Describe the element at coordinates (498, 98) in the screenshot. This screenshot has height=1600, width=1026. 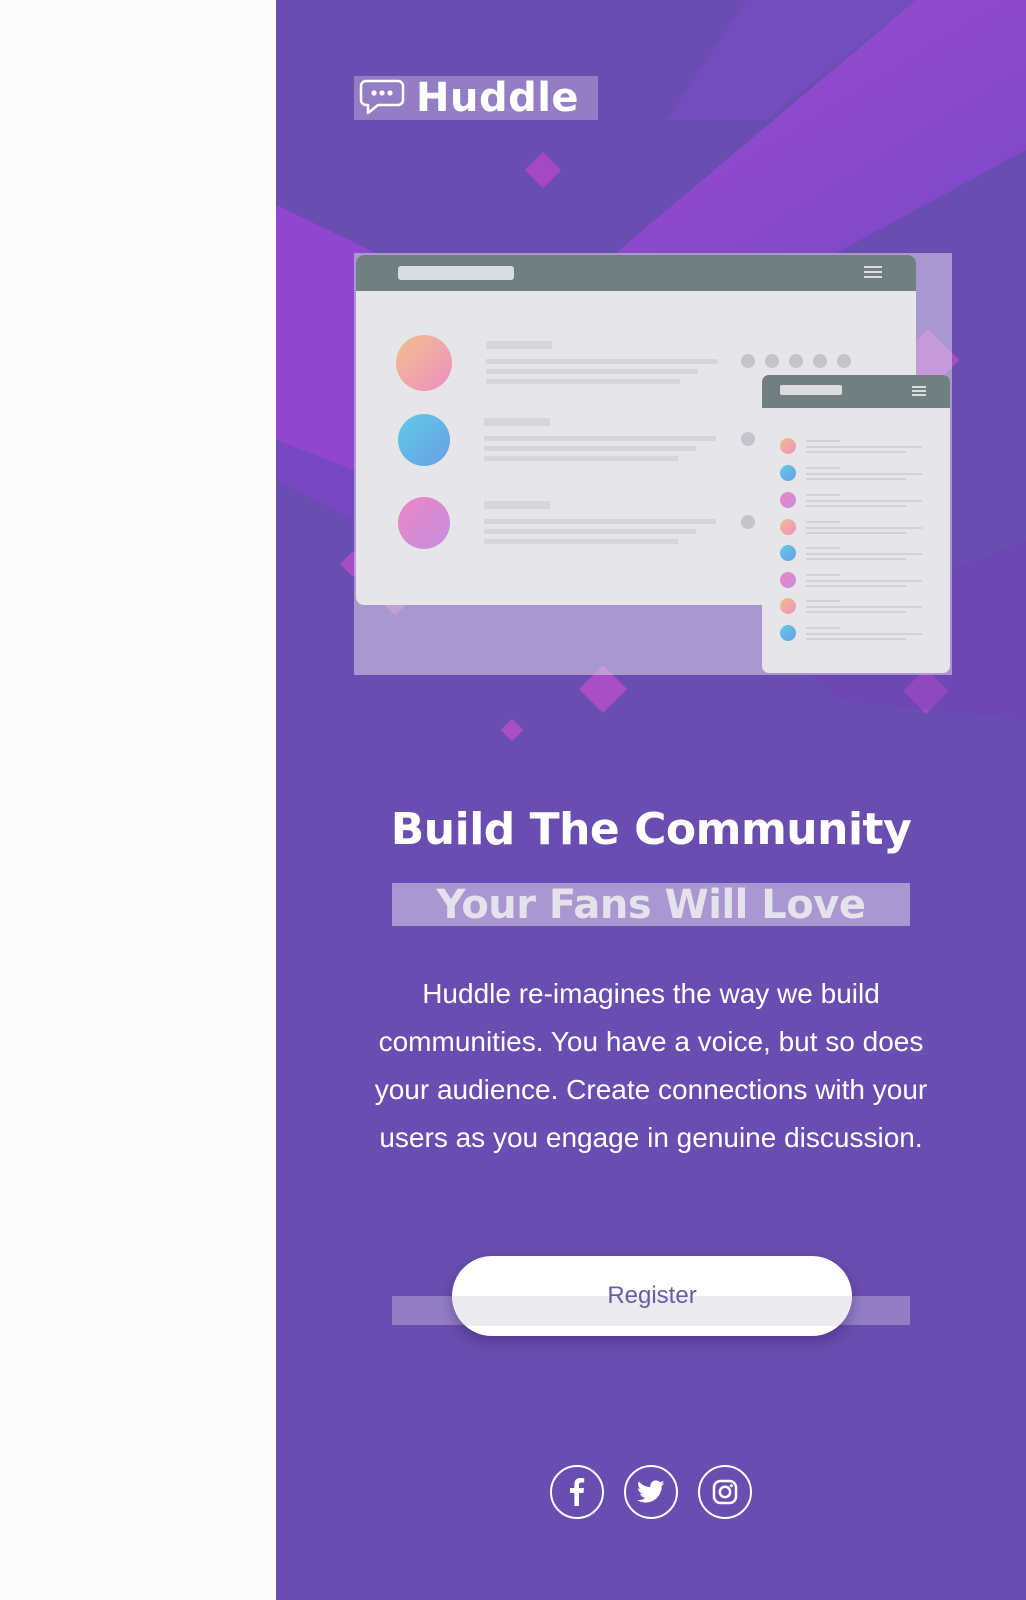
I see `brand-name: Huddle` at that location.